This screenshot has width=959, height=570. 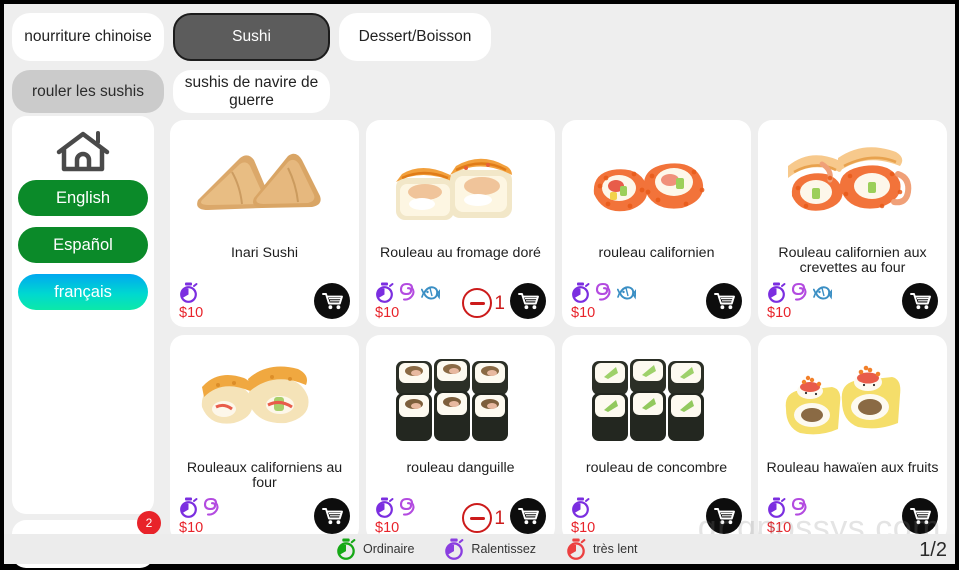 What do you see at coordinates (852, 438) in the screenshot?
I see `product-card: Rouleau hawaïen aux fruits $10` at bounding box center [852, 438].